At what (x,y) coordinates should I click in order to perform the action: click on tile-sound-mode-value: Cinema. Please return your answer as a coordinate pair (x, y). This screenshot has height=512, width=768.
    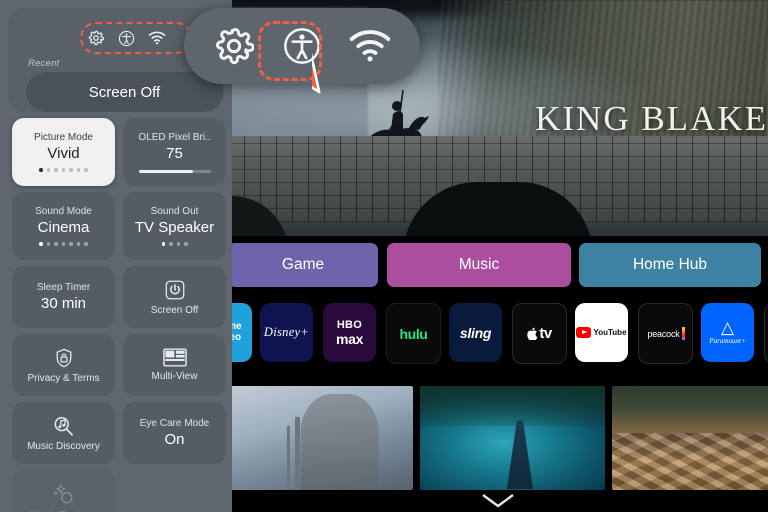
    Looking at the image, I should click on (63, 228).